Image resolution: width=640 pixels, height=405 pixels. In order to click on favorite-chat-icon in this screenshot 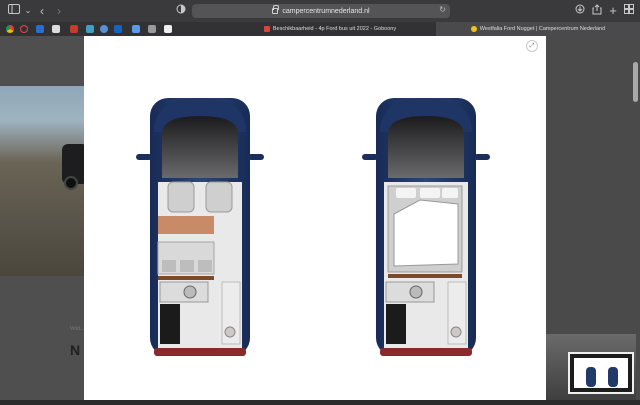, I will do `click(168, 29)`.